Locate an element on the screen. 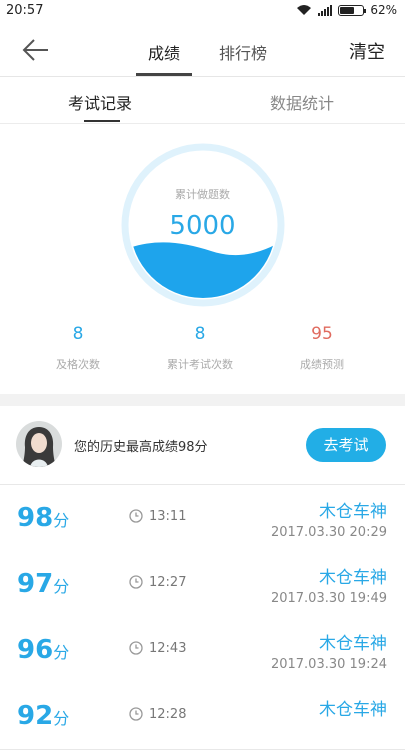 This screenshot has height=750, width=405. avatar is located at coordinates (39, 444).